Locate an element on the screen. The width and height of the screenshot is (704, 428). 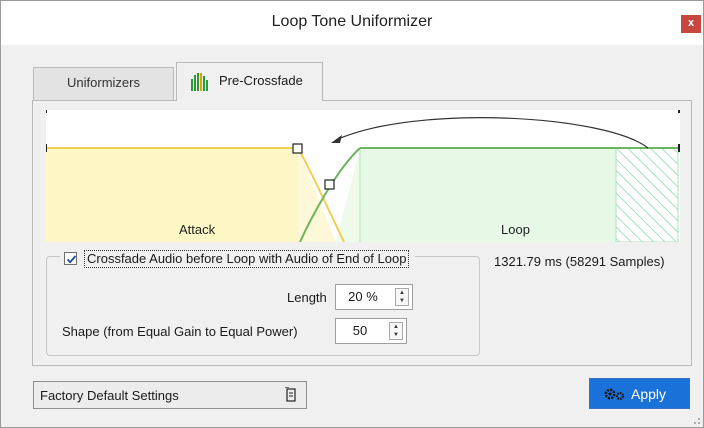
length-label: Length is located at coordinates (307, 297).